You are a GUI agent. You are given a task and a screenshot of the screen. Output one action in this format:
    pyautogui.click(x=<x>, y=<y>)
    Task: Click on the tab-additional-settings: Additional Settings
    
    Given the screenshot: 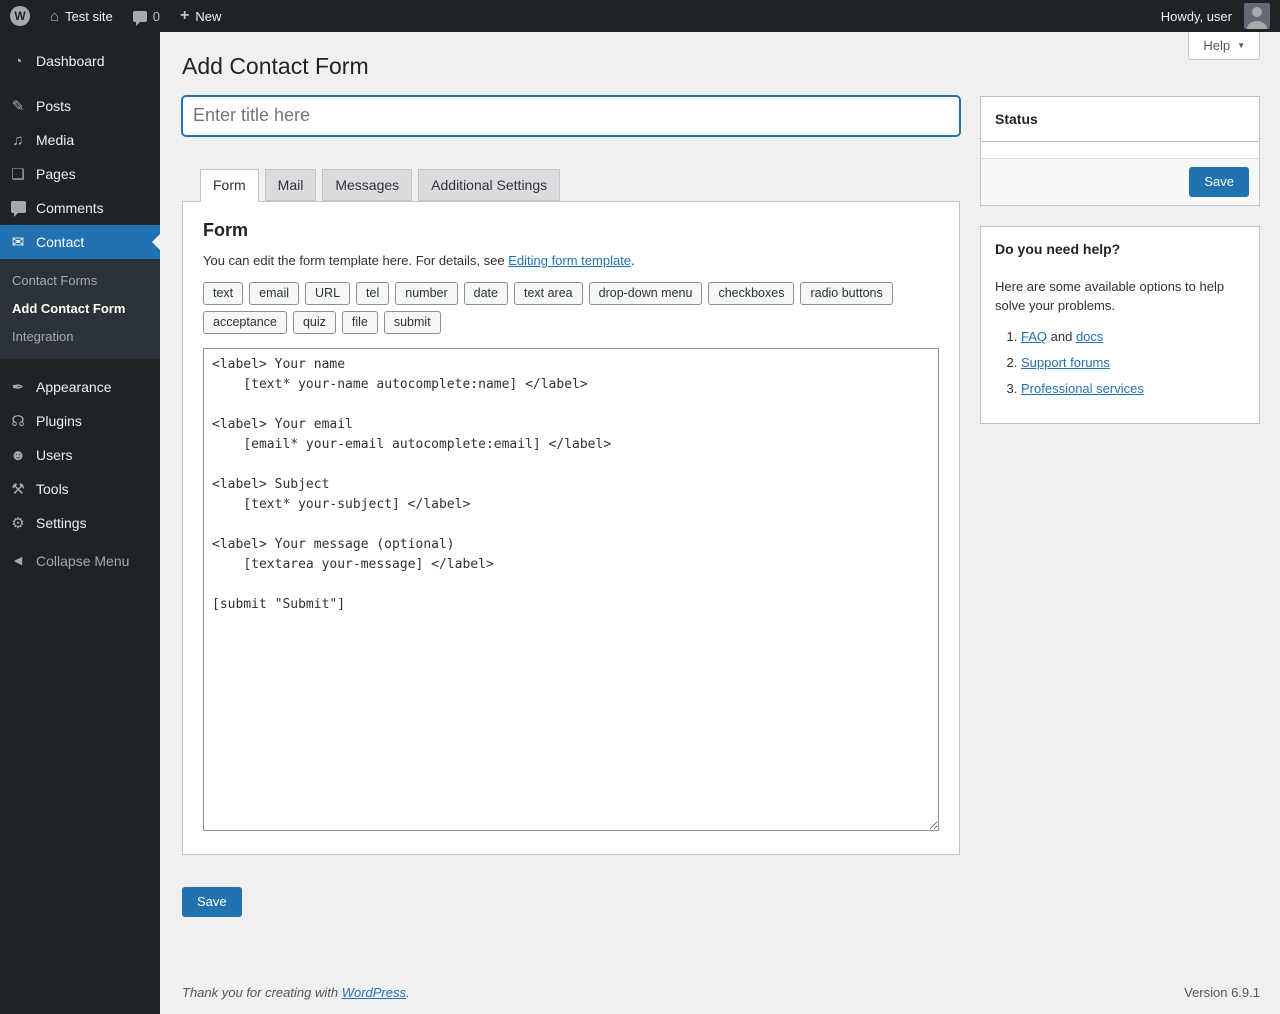 What is the action you would take?
    pyautogui.click(x=489, y=184)
    